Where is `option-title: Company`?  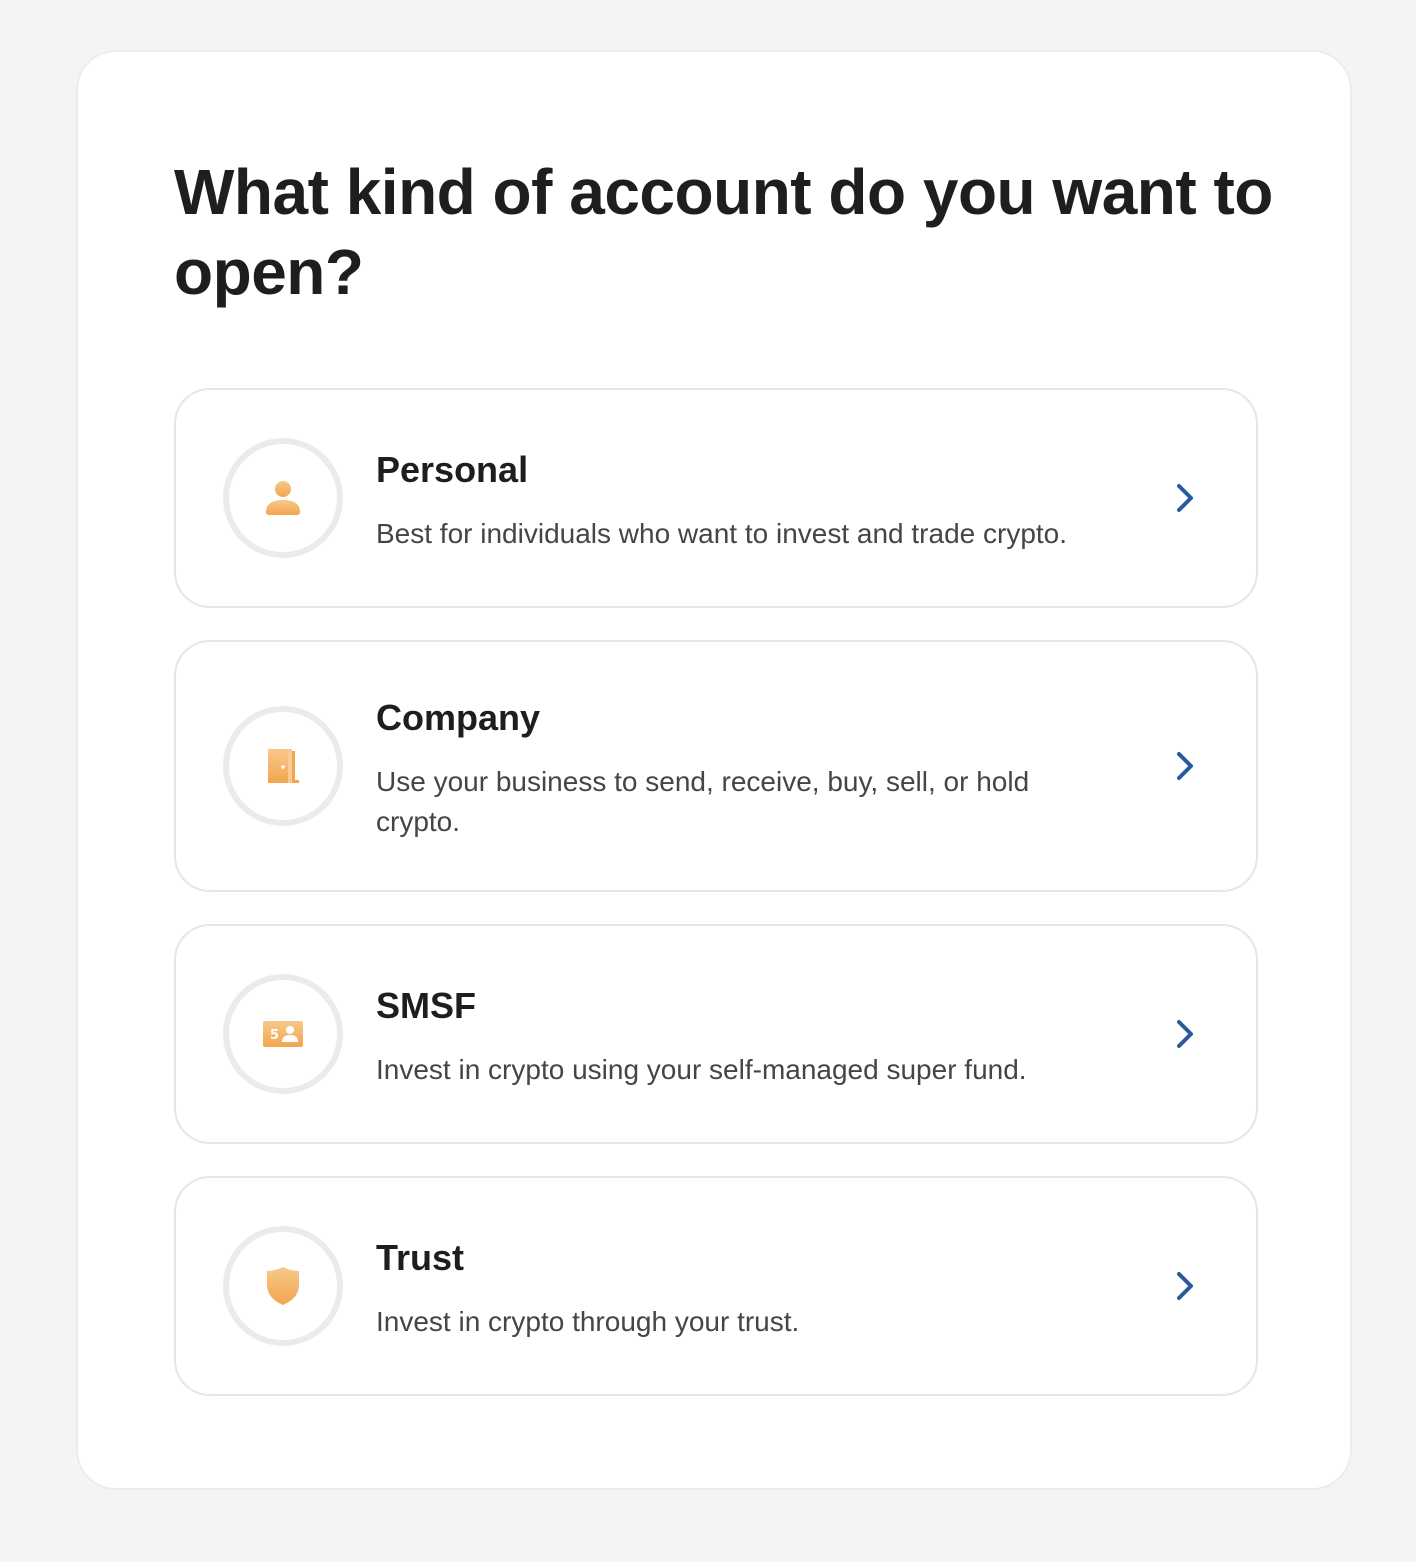 option-title: Company is located at coordinates (458, 717).